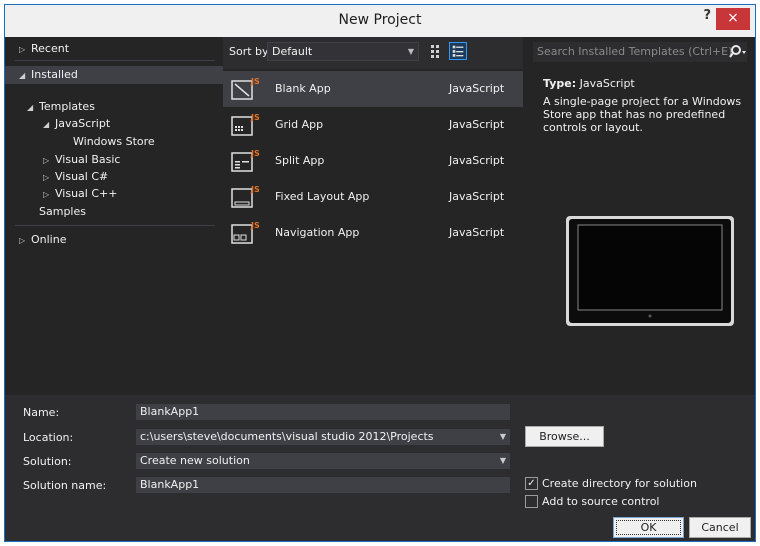 The width and height of the screenshot is (760, 546). Describe the element at coordinates (635, 51) in the screenshot. I see `search-placeholder: Search Installed Templates (Ctrl+E)` at that location.